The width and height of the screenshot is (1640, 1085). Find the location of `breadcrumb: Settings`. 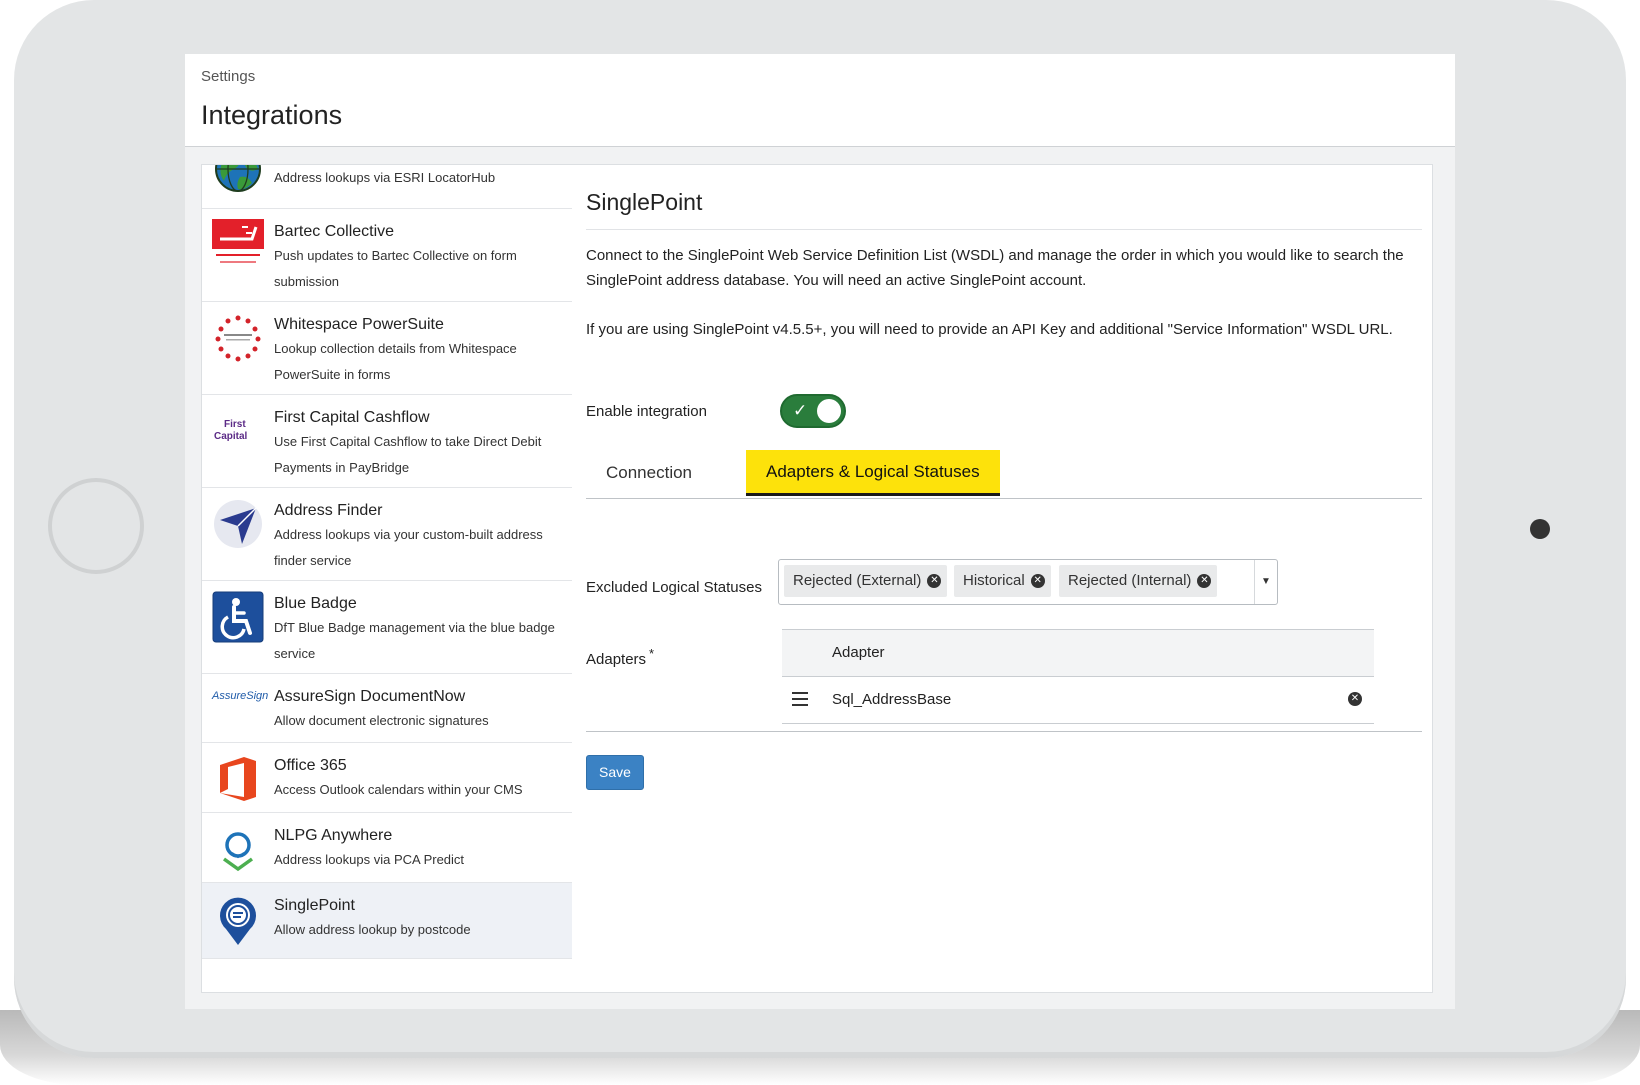

breadcrumb: Settings is located at coordinates (228, 76).